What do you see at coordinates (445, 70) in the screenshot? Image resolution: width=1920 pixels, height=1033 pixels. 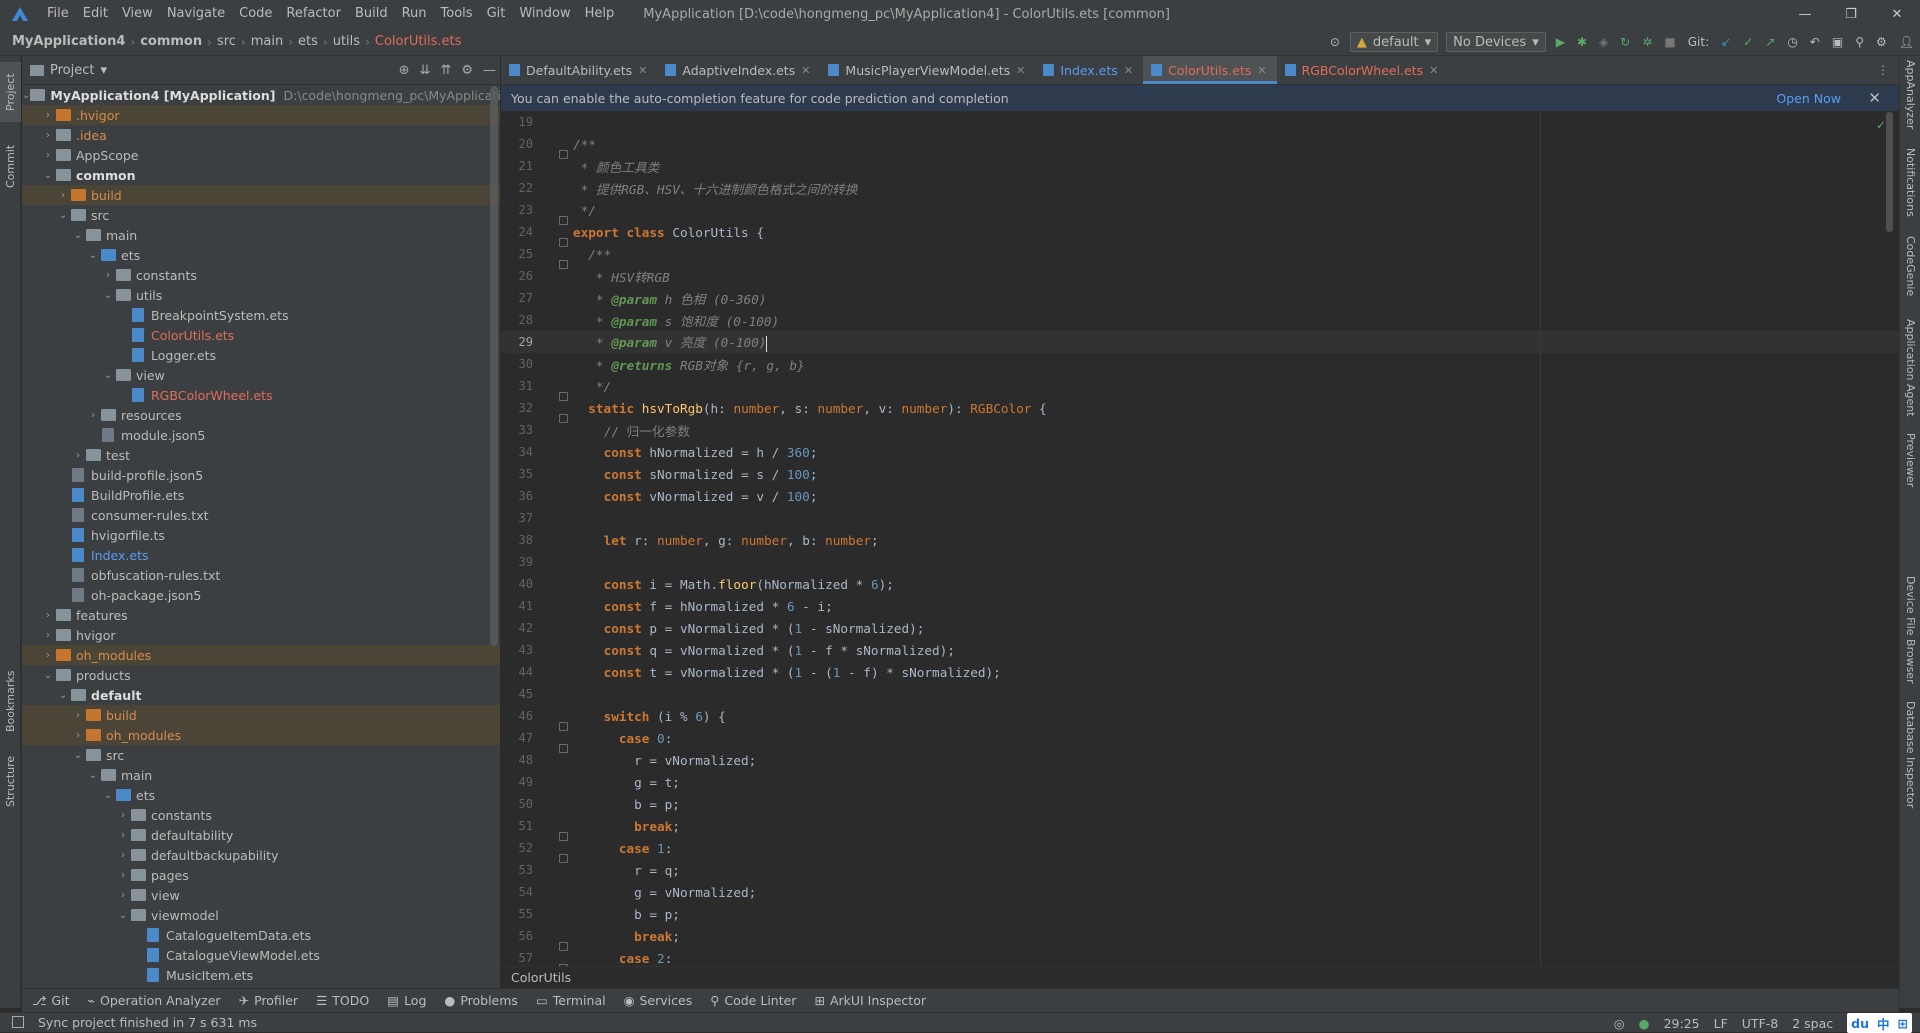 I see `collapse-all-icon: ⇈` at bounding box center [445, 70].